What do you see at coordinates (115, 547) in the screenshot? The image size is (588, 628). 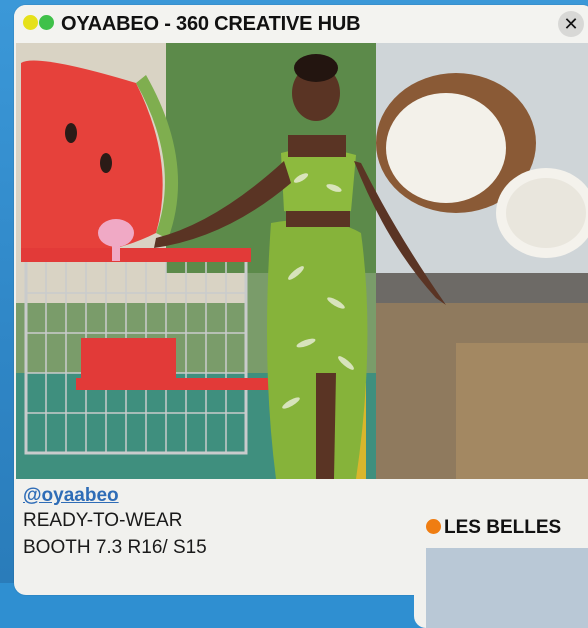 I see `booth-label: BOOTH 7.3 R16/ S15` at bounding box center [115, 547].